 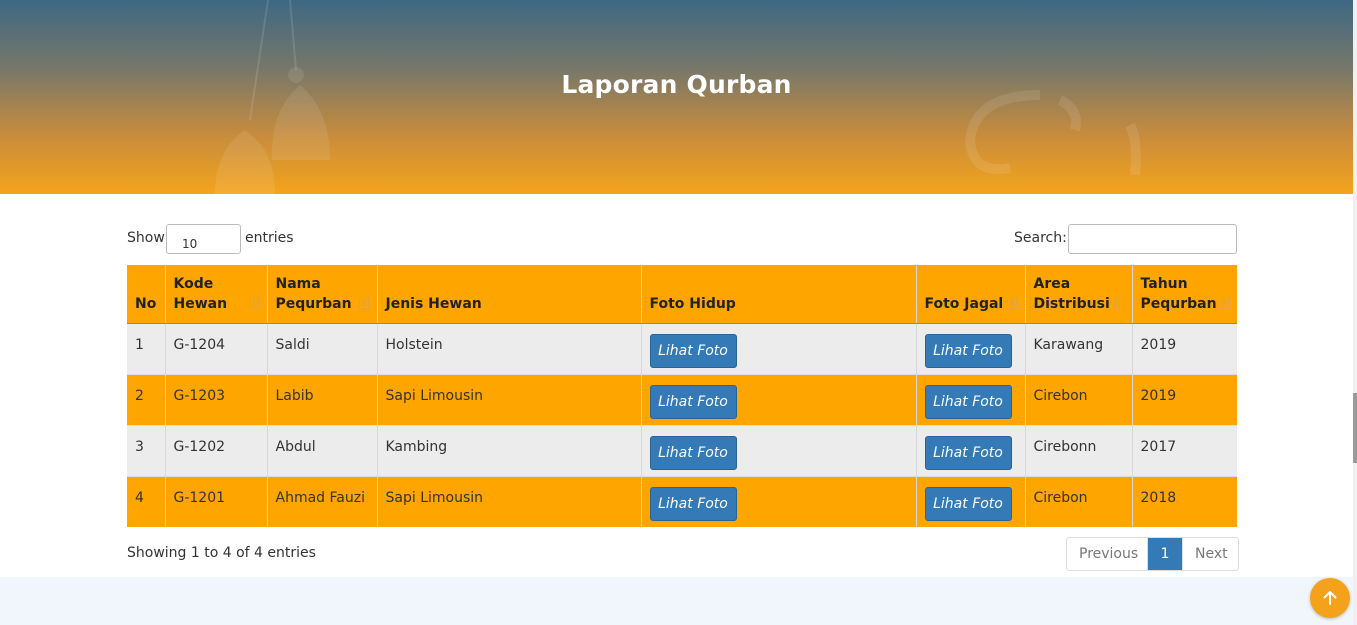 What do you see at coordinates (146, 348) in the screenshot?
I see `cell-no: 1` at bounding box center [146, 348].